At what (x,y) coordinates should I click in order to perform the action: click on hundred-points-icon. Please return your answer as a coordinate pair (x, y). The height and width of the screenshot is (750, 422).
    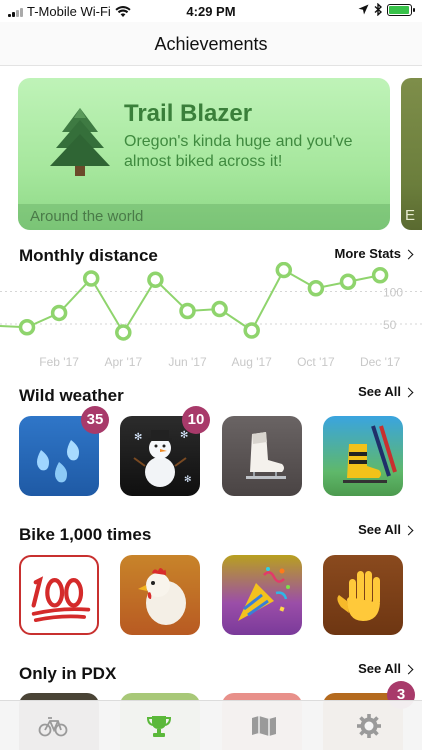
    Looking at the image, I should click on (61, 599).